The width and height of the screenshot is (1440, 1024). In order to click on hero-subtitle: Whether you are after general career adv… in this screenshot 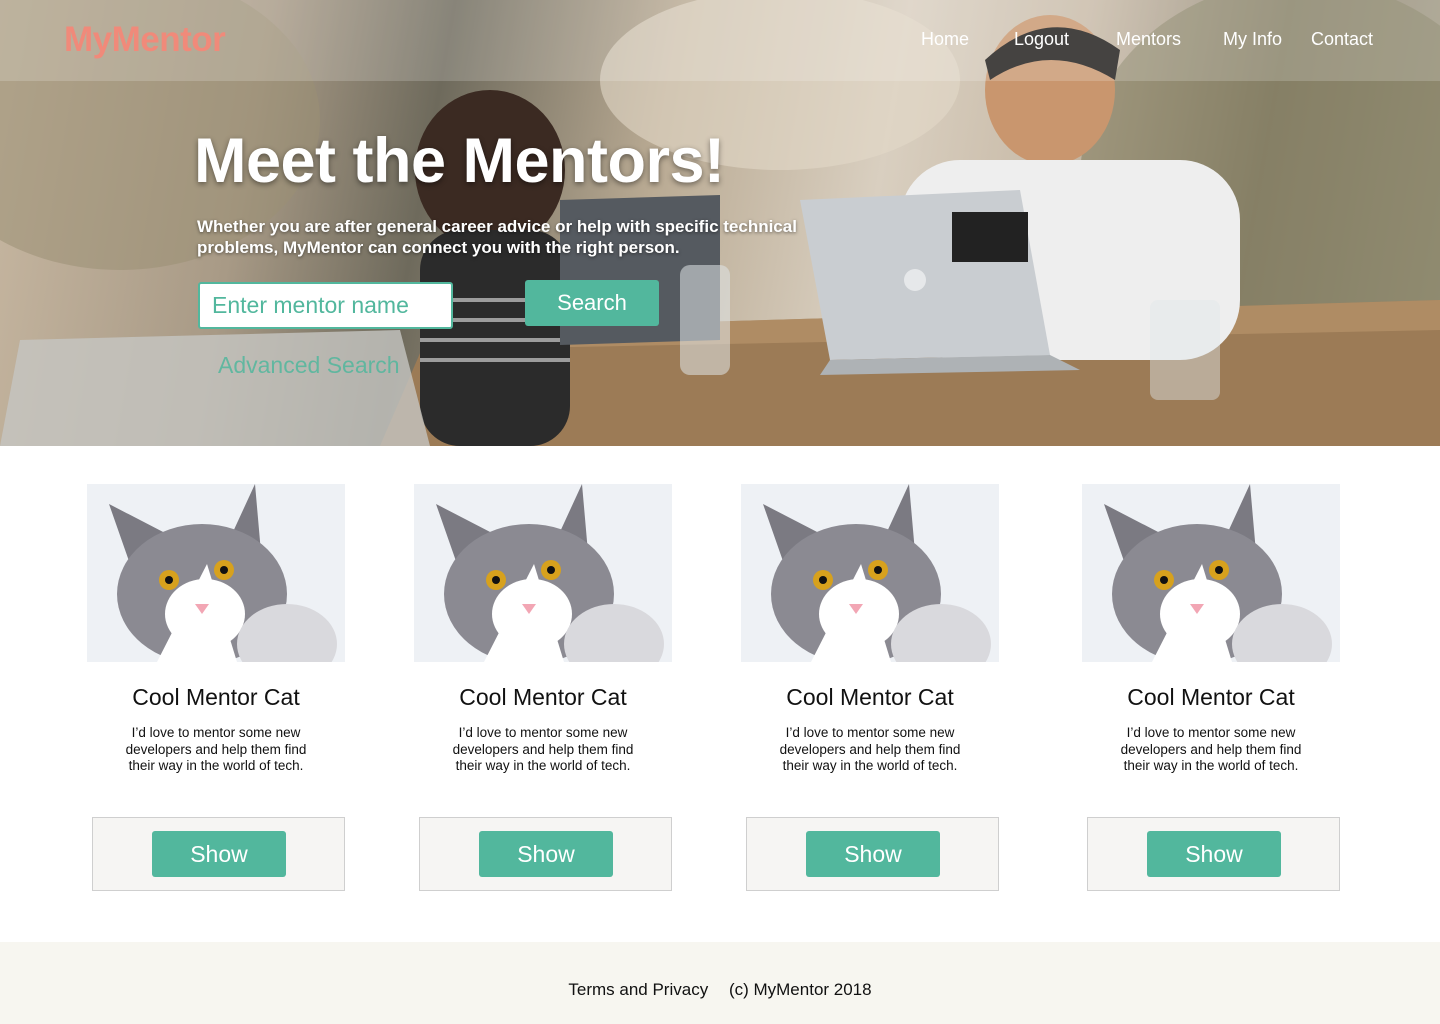, I will do `click(497, 237)`.